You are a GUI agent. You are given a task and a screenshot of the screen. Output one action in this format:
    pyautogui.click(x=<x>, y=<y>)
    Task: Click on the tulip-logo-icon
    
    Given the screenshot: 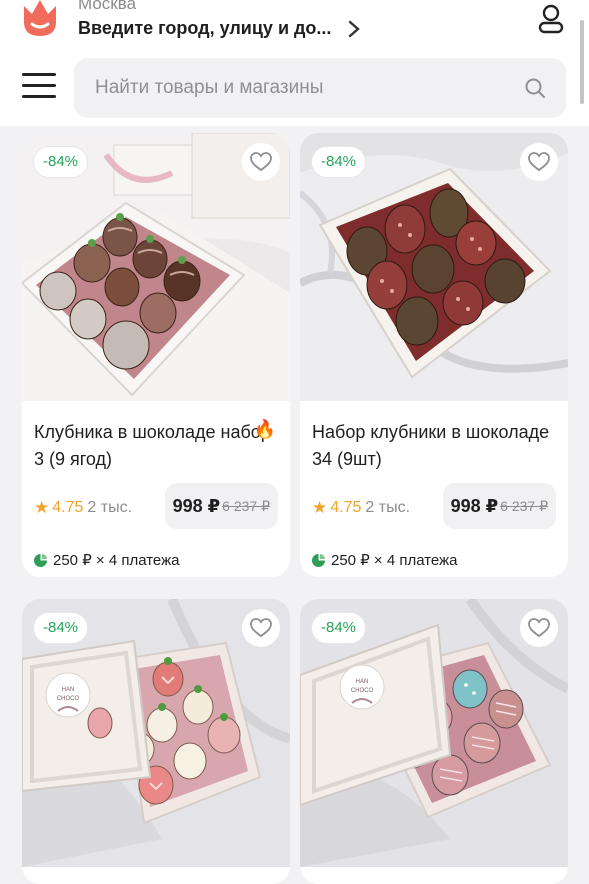 What is the action you would take?
    pyautogui.click(x=40, y=20)
    